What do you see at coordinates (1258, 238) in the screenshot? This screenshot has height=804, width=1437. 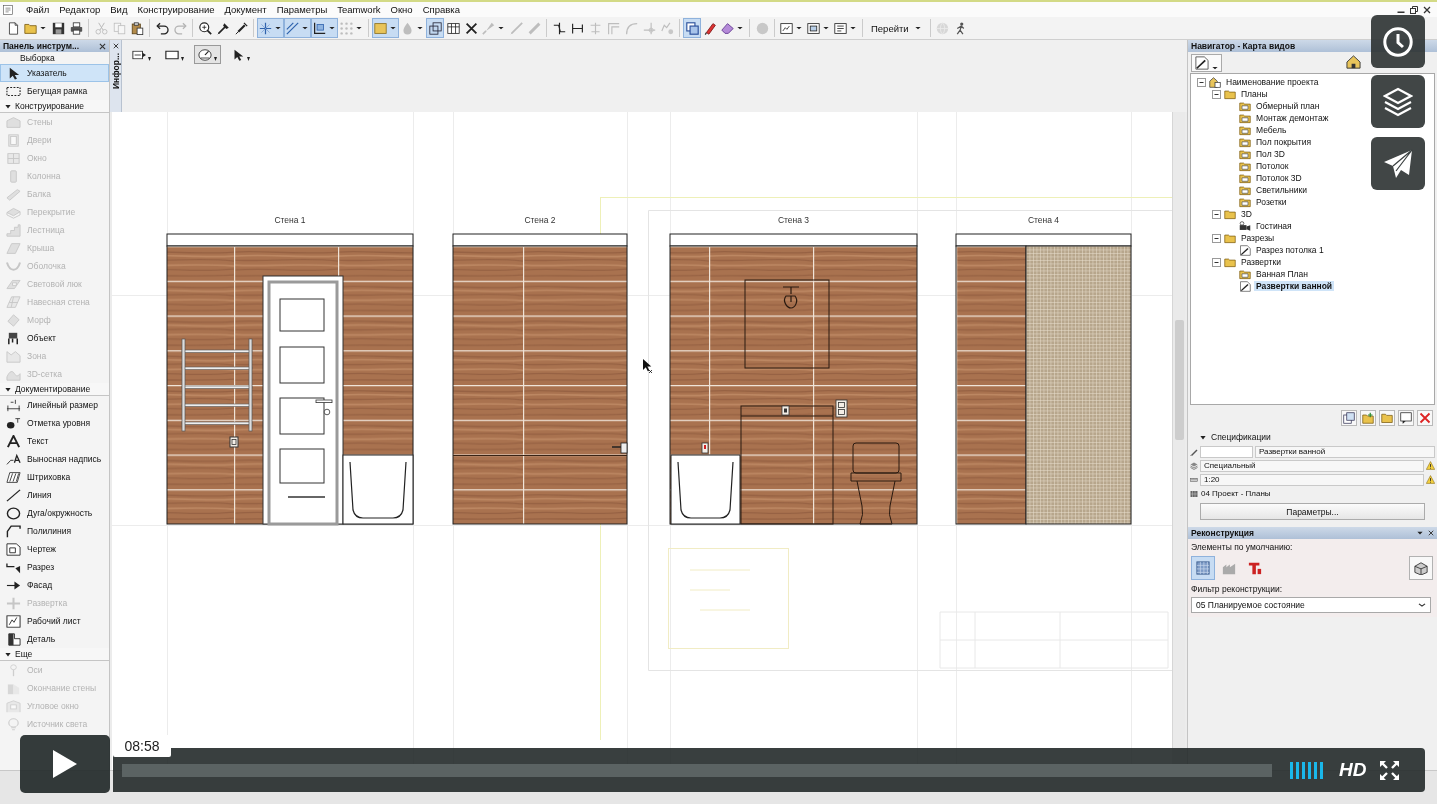 I see `tree-item: Разрезы` at bounding box center [1258, 238].